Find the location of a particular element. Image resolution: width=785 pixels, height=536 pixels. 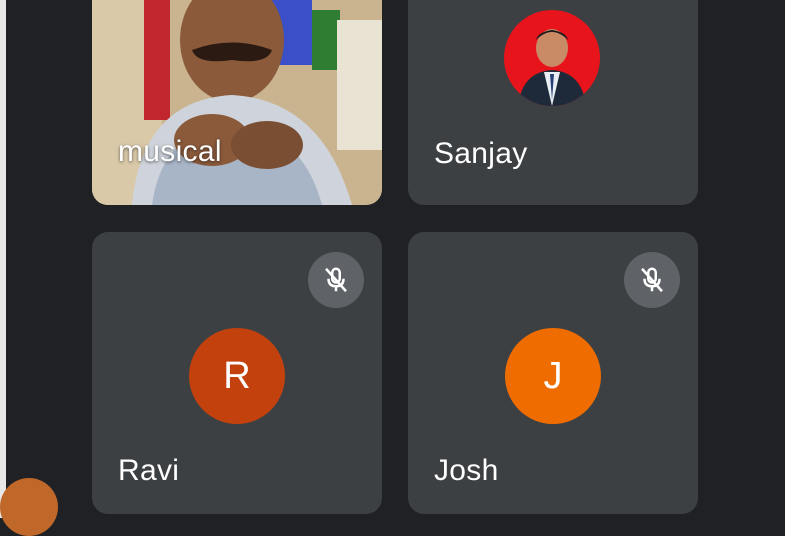

participant-name: Josh is located at coordinates (466, 470).